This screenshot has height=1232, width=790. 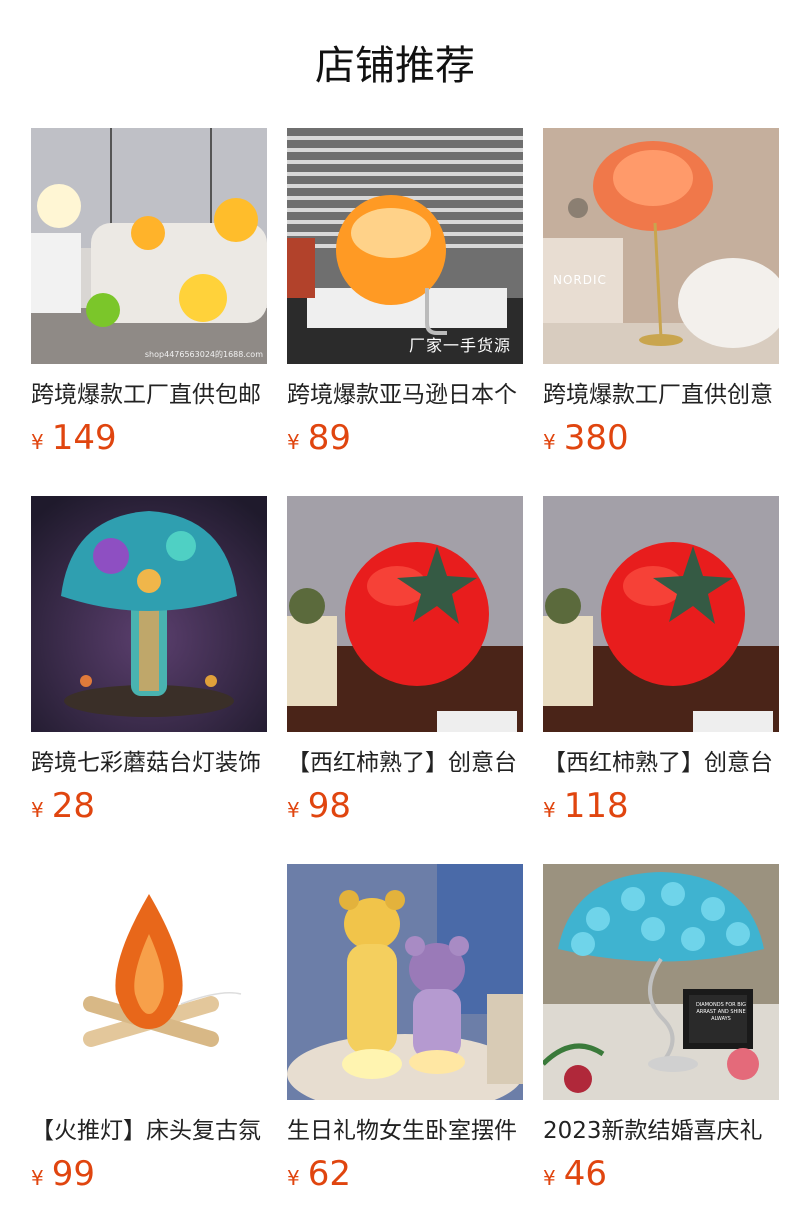 I want to click on image-overlay-caption: 厂家一手货源, so click(x=459, y=345).